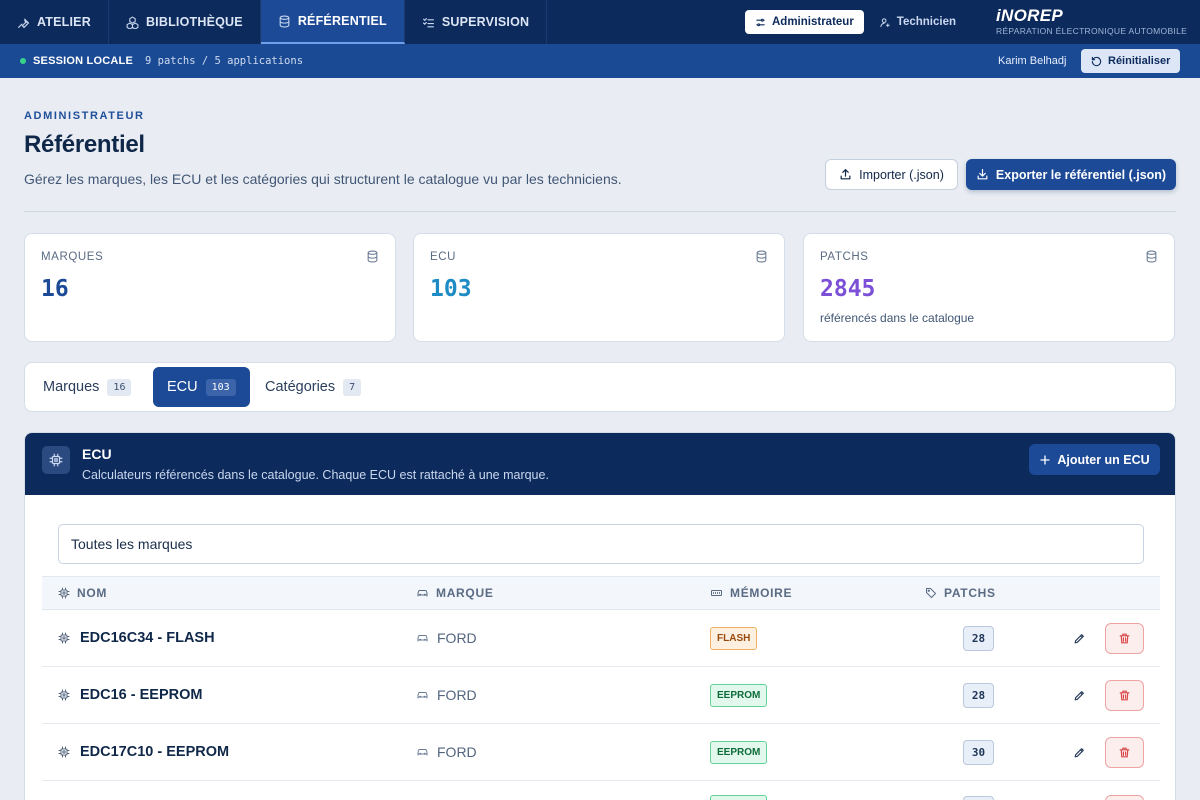 The width and height of the screenshot is (1200, 800). I want to click on import-button: Importer (.json), so click(891, 174).